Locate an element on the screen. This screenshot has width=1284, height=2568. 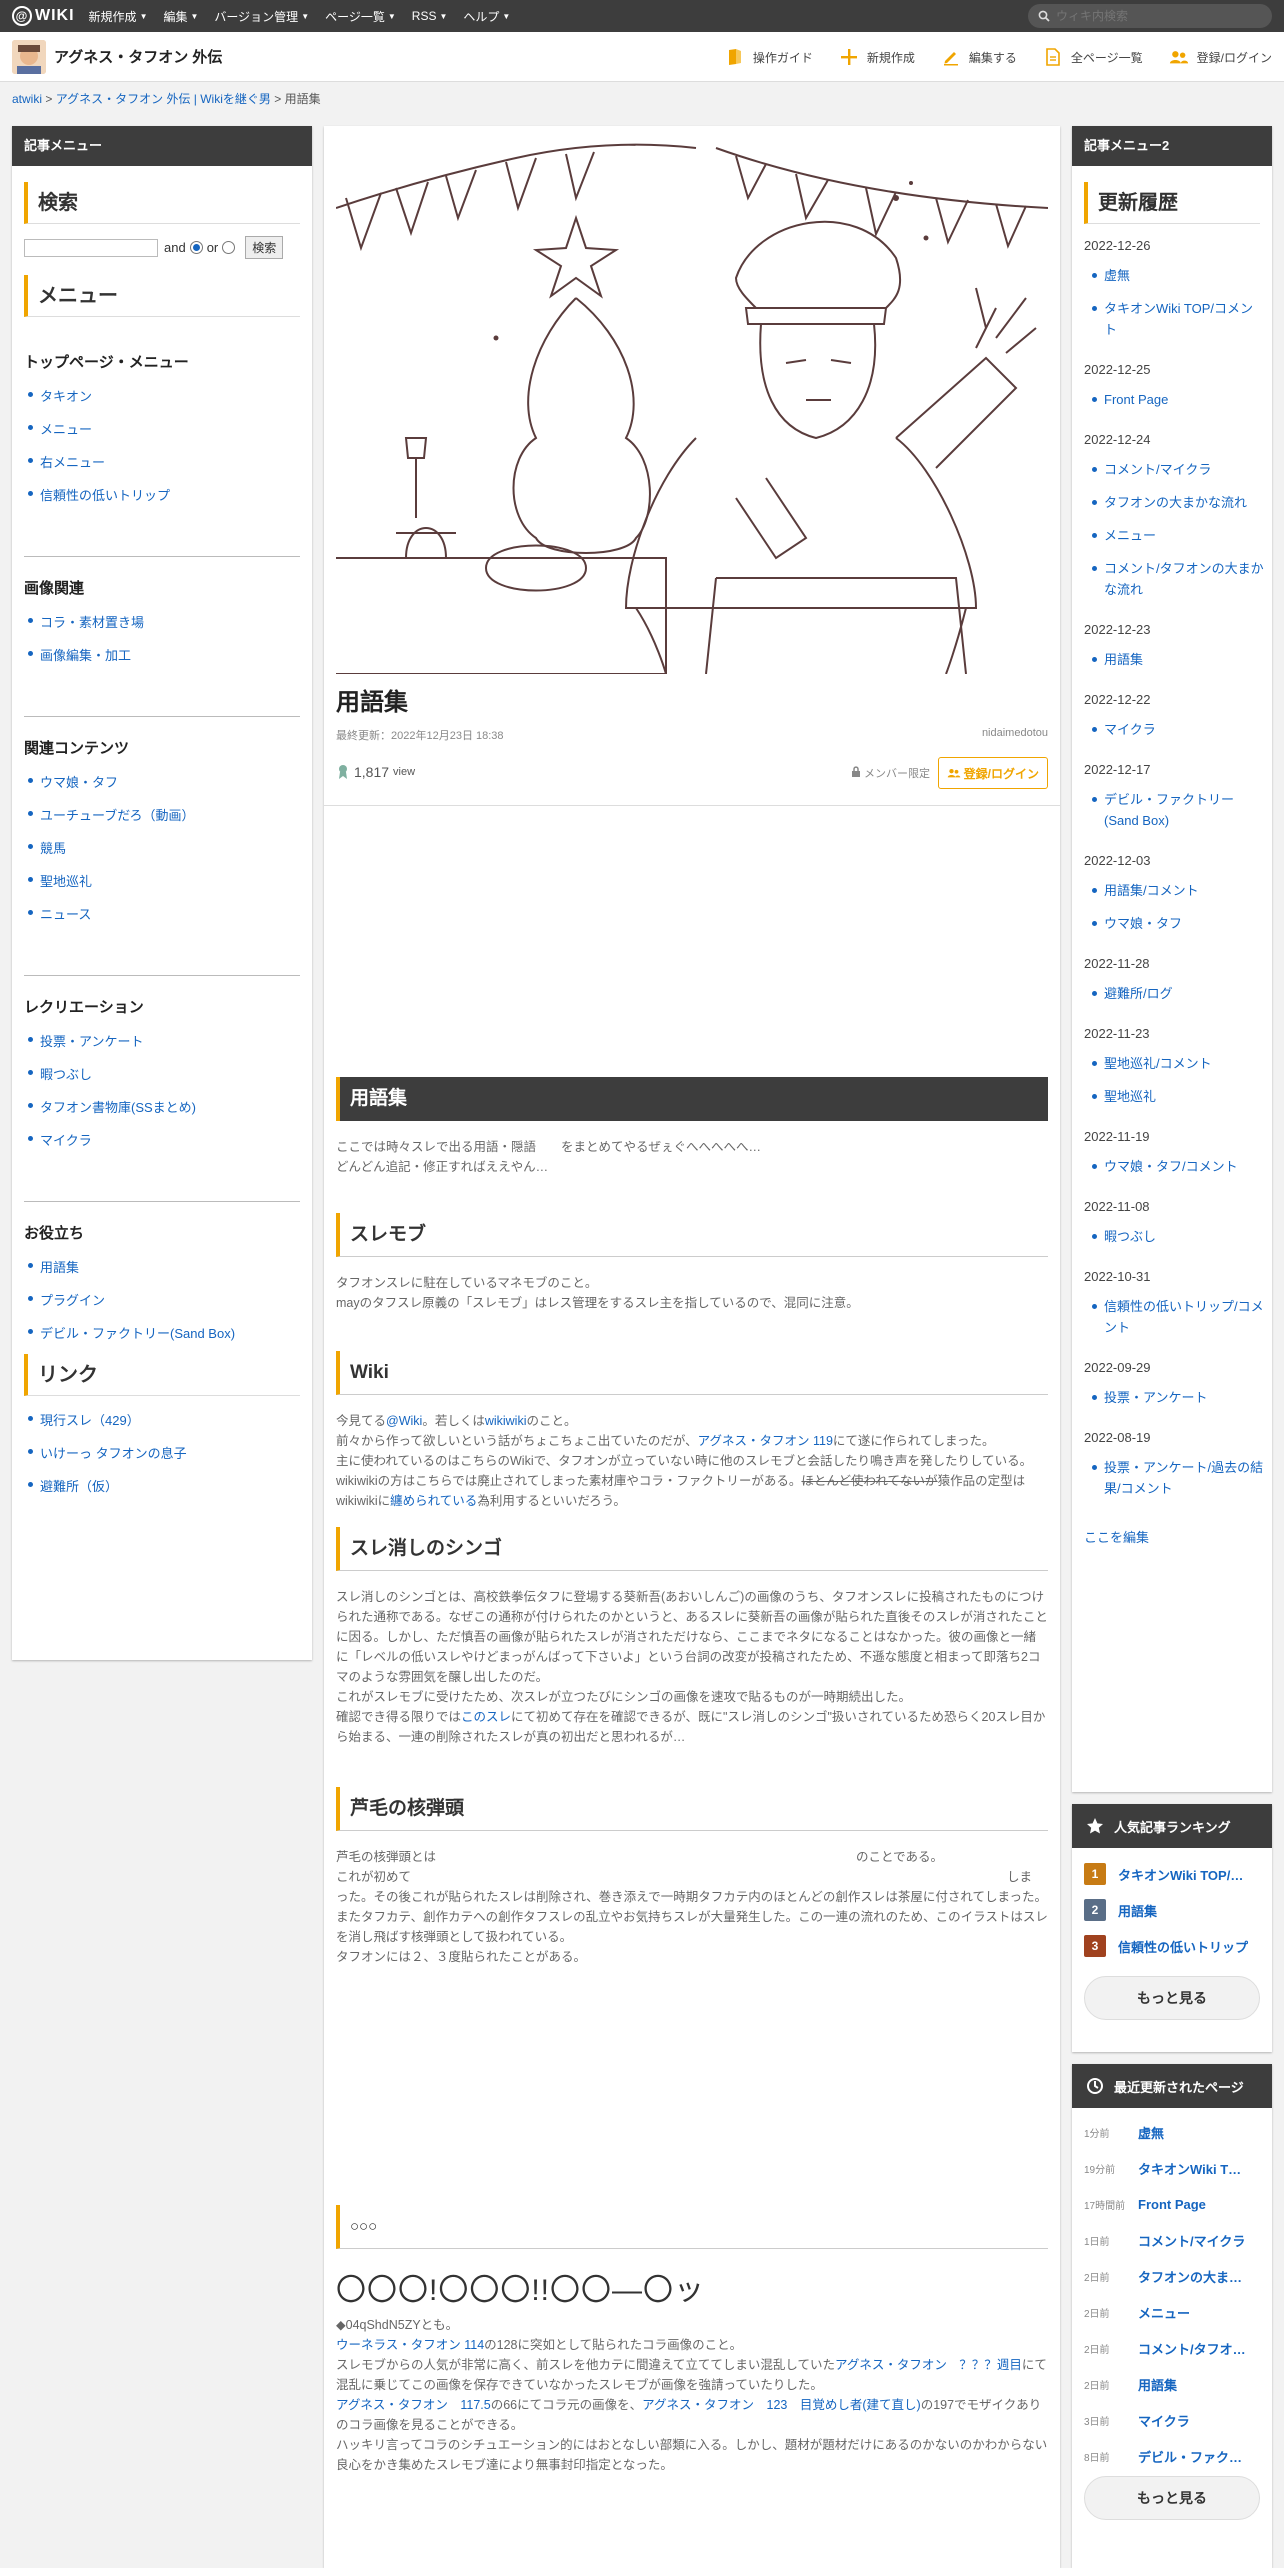
thread-114-link: ウーネラス・タフオン 114 is located at coordinates (410, 2345).